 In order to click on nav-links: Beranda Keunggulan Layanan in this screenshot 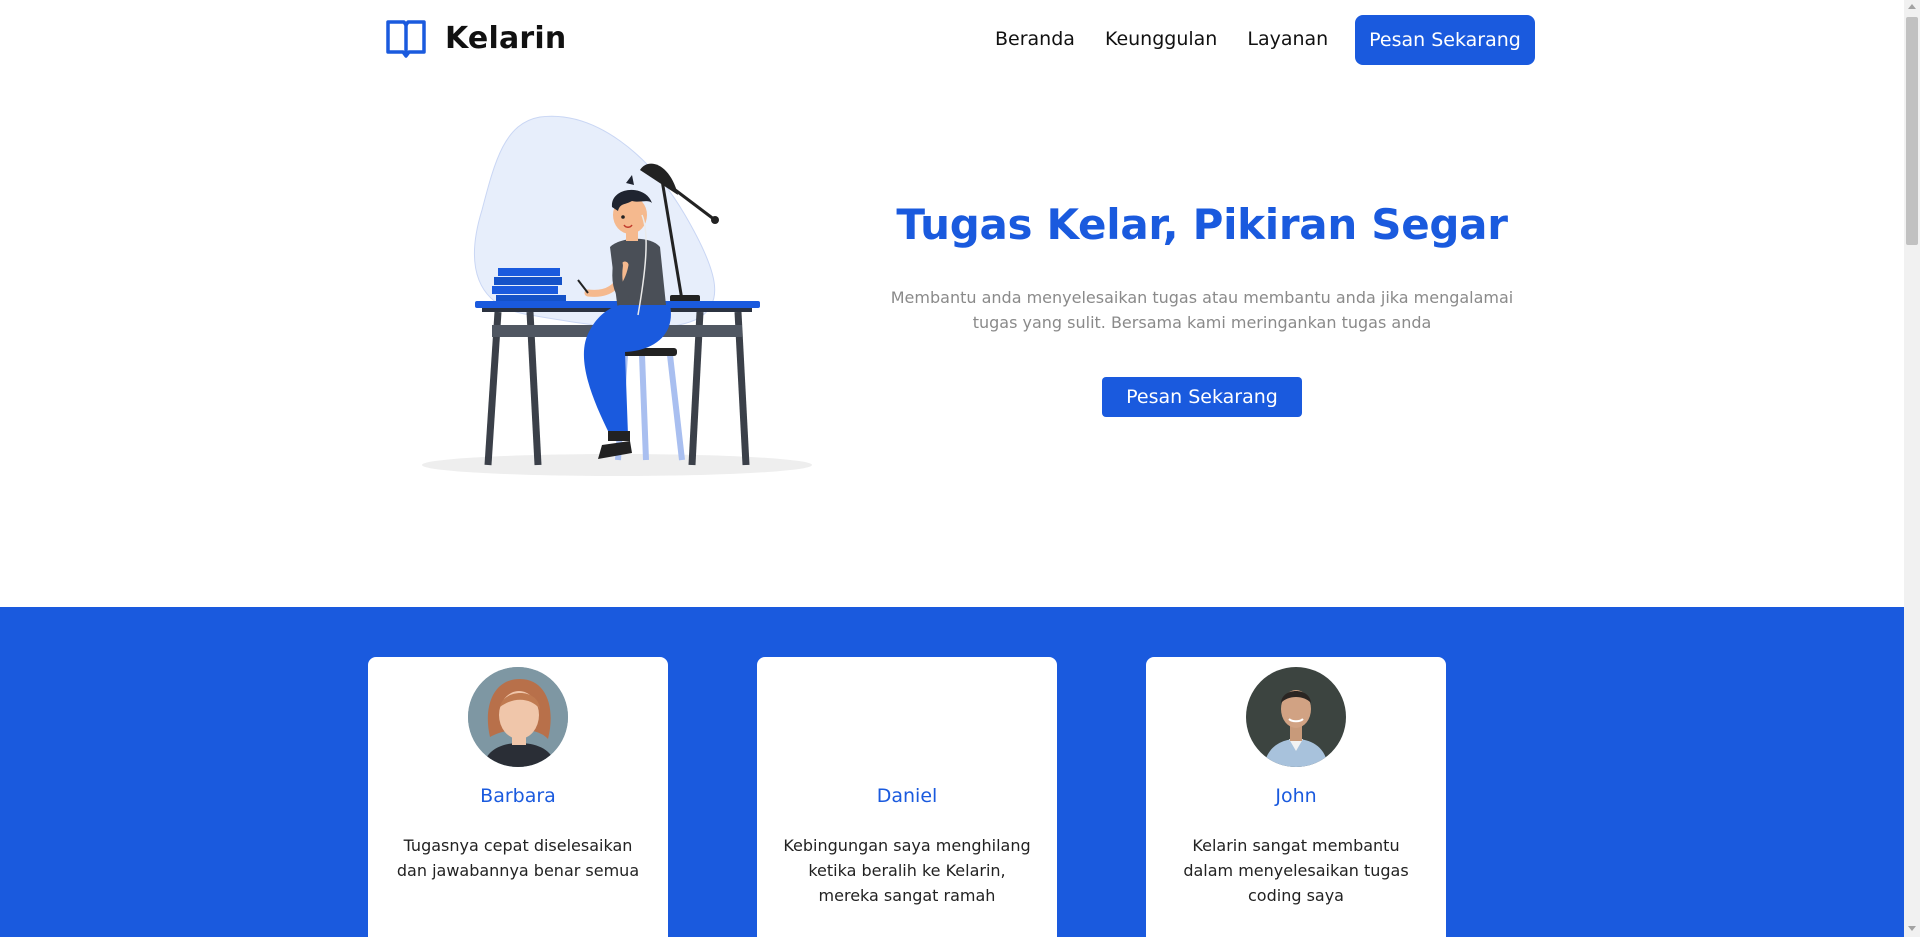, I will do `click(1161, 39)`.